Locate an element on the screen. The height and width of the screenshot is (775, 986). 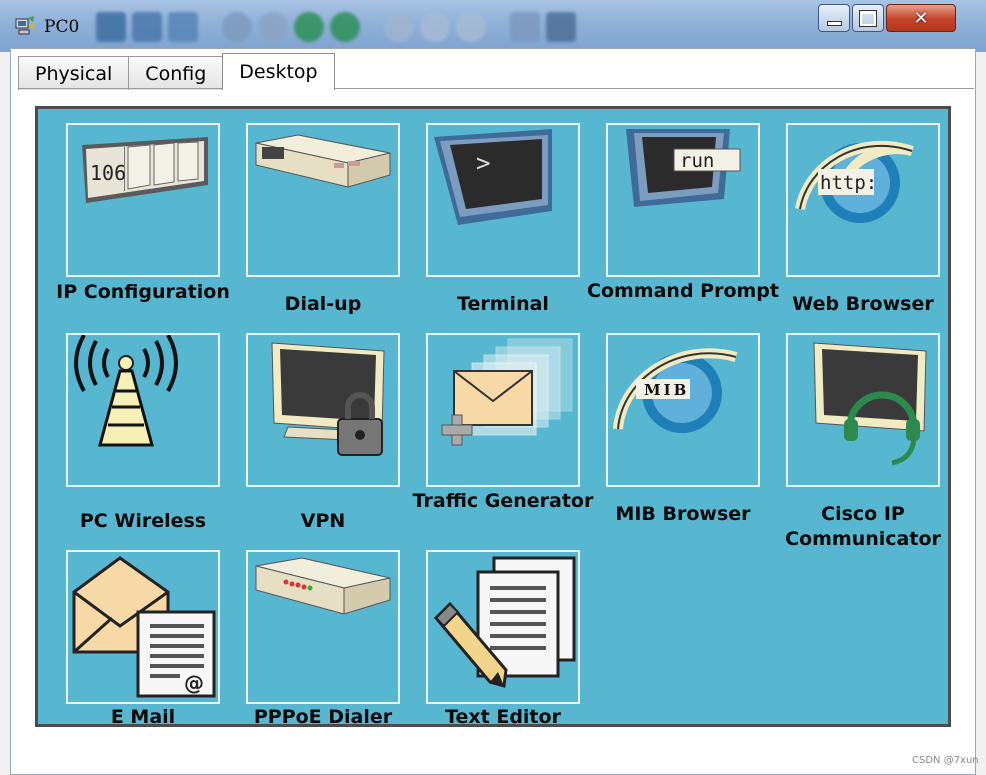
minimize-icon is located at coordinates (834, 23).